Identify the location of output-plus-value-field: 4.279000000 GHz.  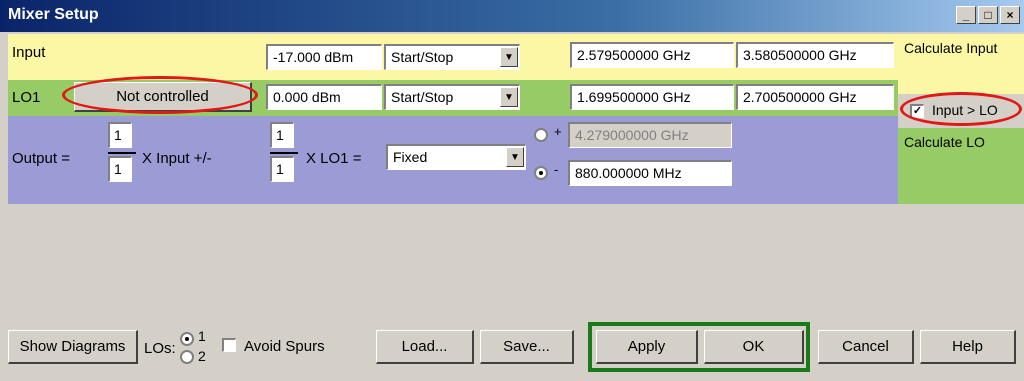
(650, 135).